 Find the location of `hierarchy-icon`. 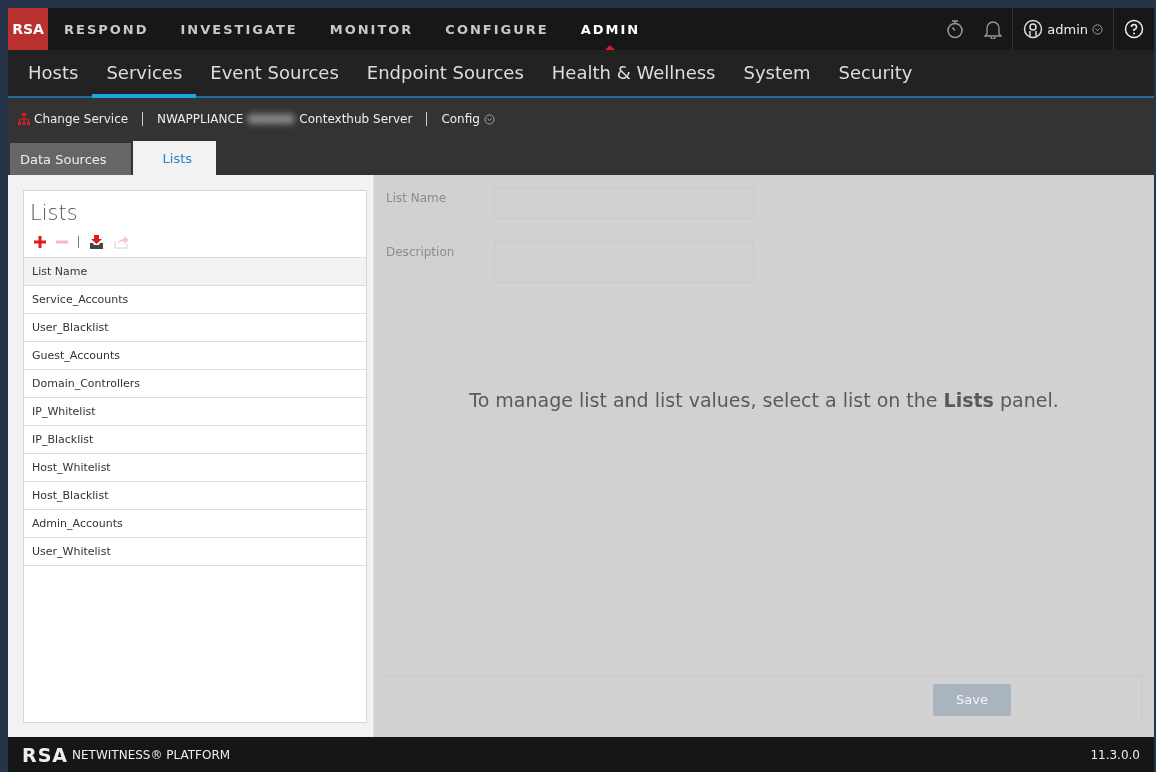

hierarchy-icon is located at coordinates (24, 119).